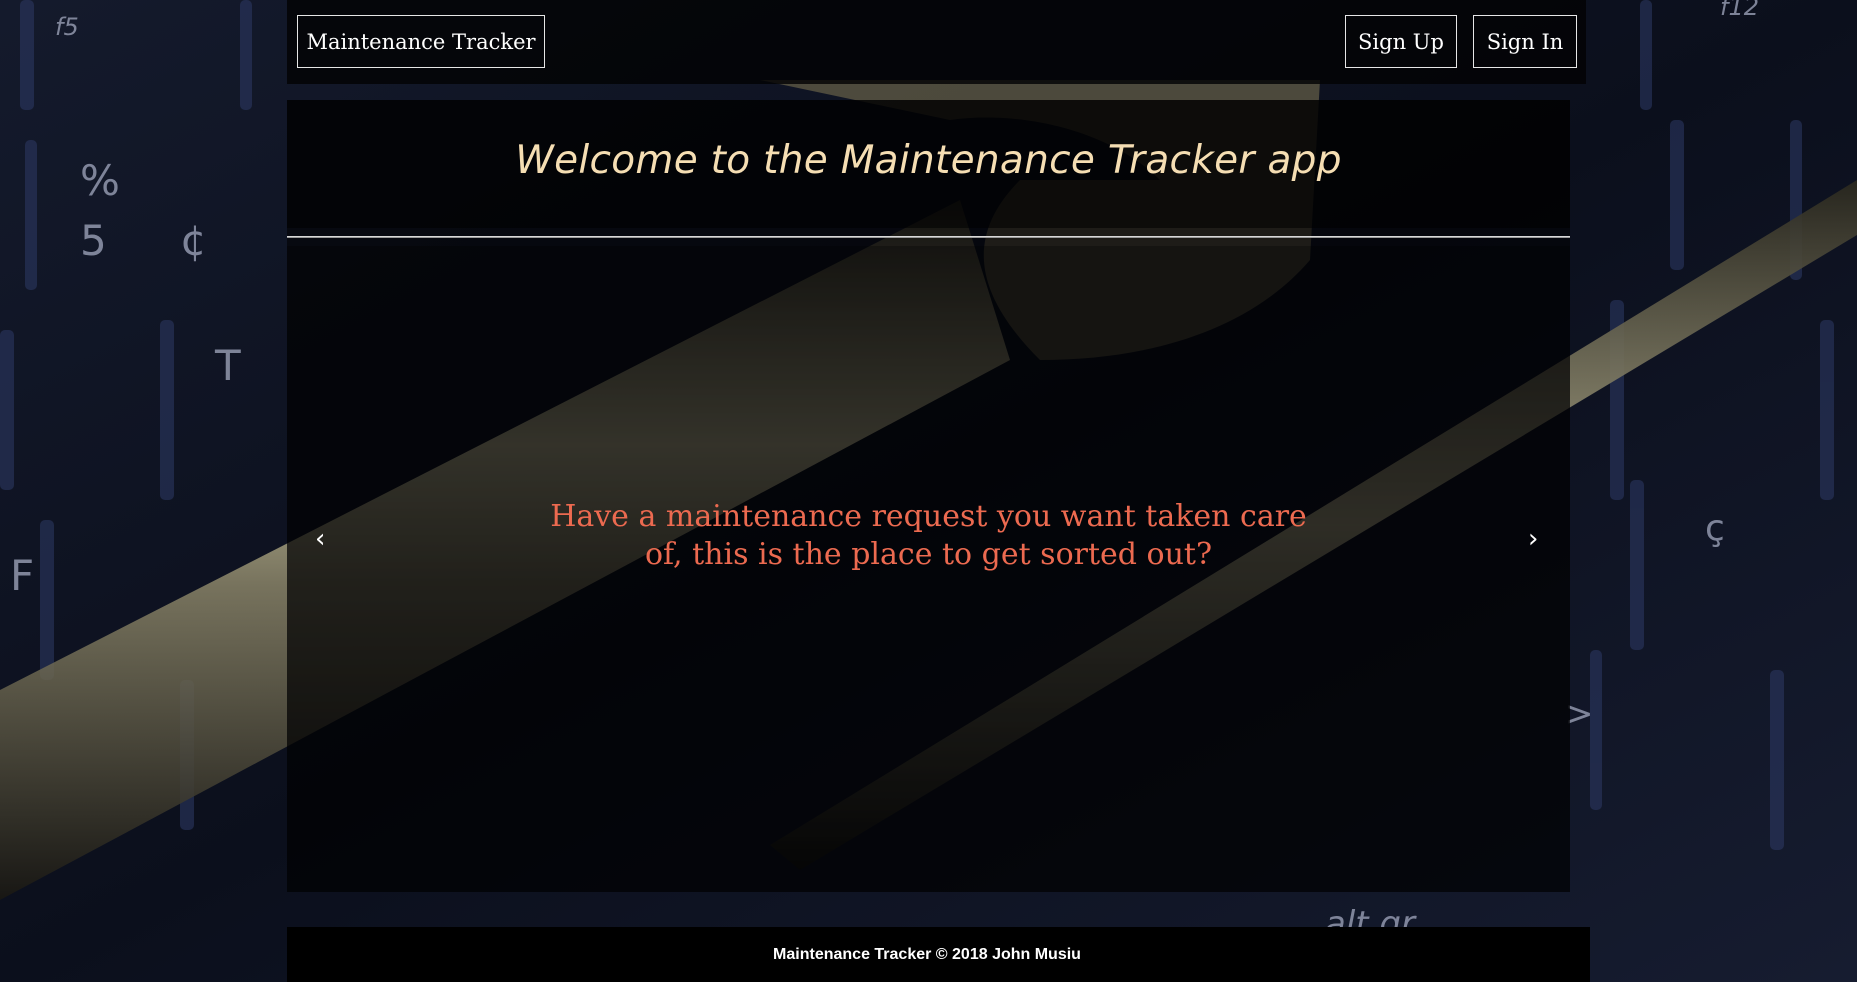  What do you see at coordinates (320, 539) in the screenshot?
I see `carousel-prev-icon: ‹` at bounding box center [320, 539].